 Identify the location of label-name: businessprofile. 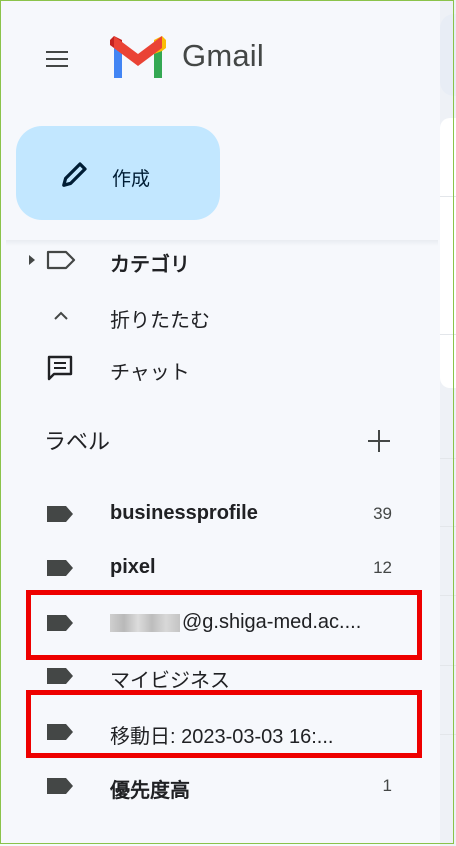
(184, 513).